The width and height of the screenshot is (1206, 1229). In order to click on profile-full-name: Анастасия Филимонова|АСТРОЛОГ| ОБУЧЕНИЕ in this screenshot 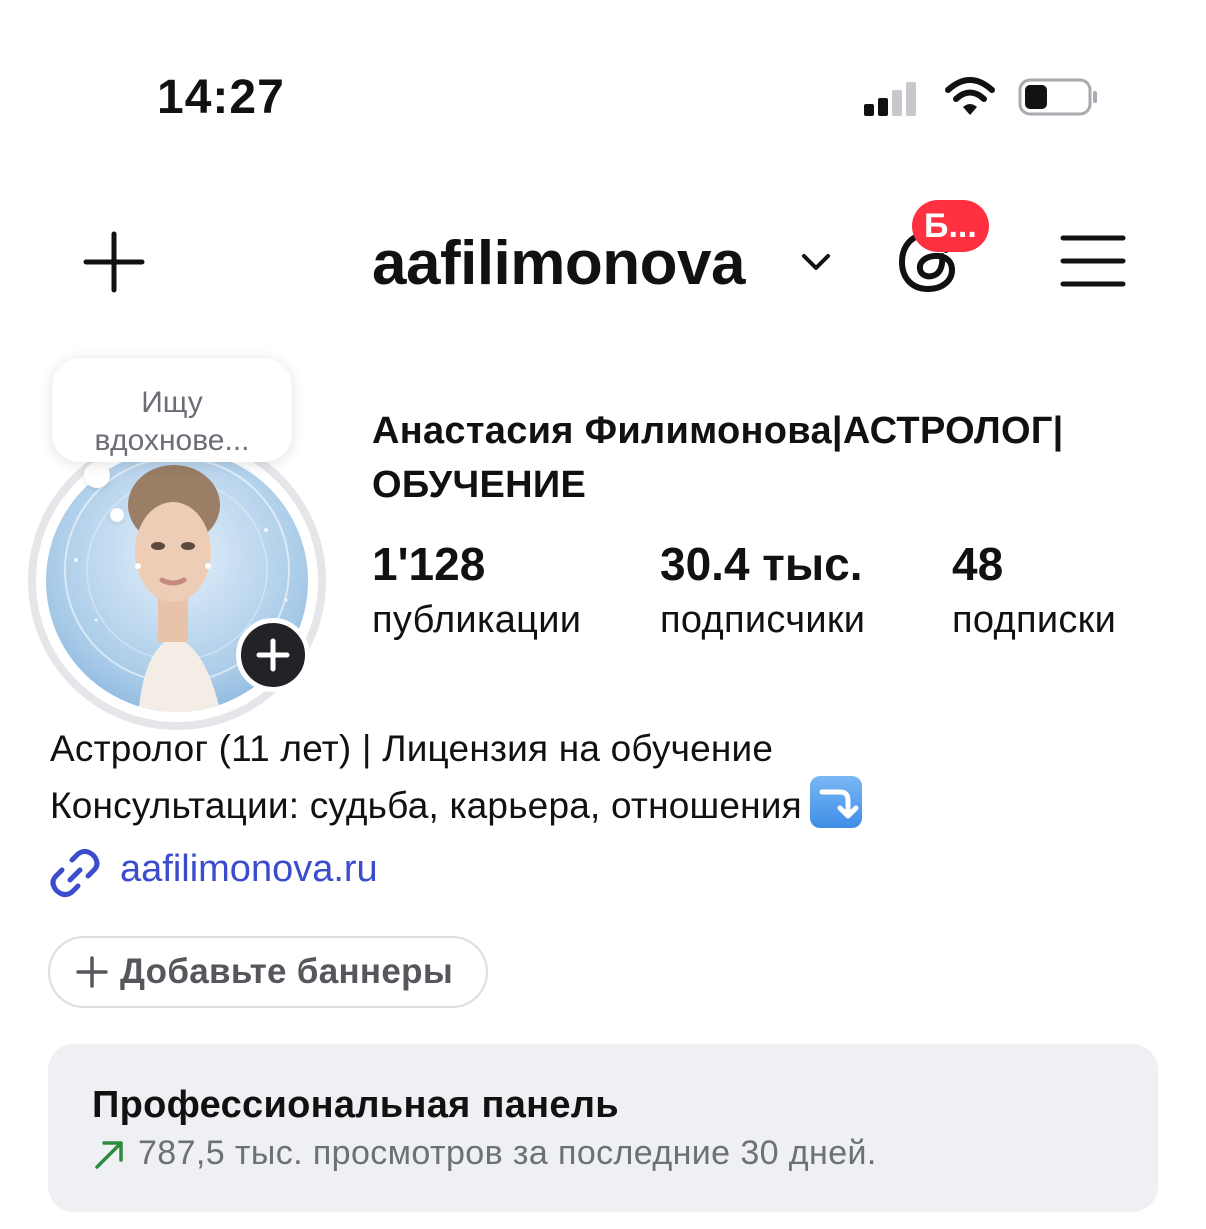, I will do `click(718, 458)`.